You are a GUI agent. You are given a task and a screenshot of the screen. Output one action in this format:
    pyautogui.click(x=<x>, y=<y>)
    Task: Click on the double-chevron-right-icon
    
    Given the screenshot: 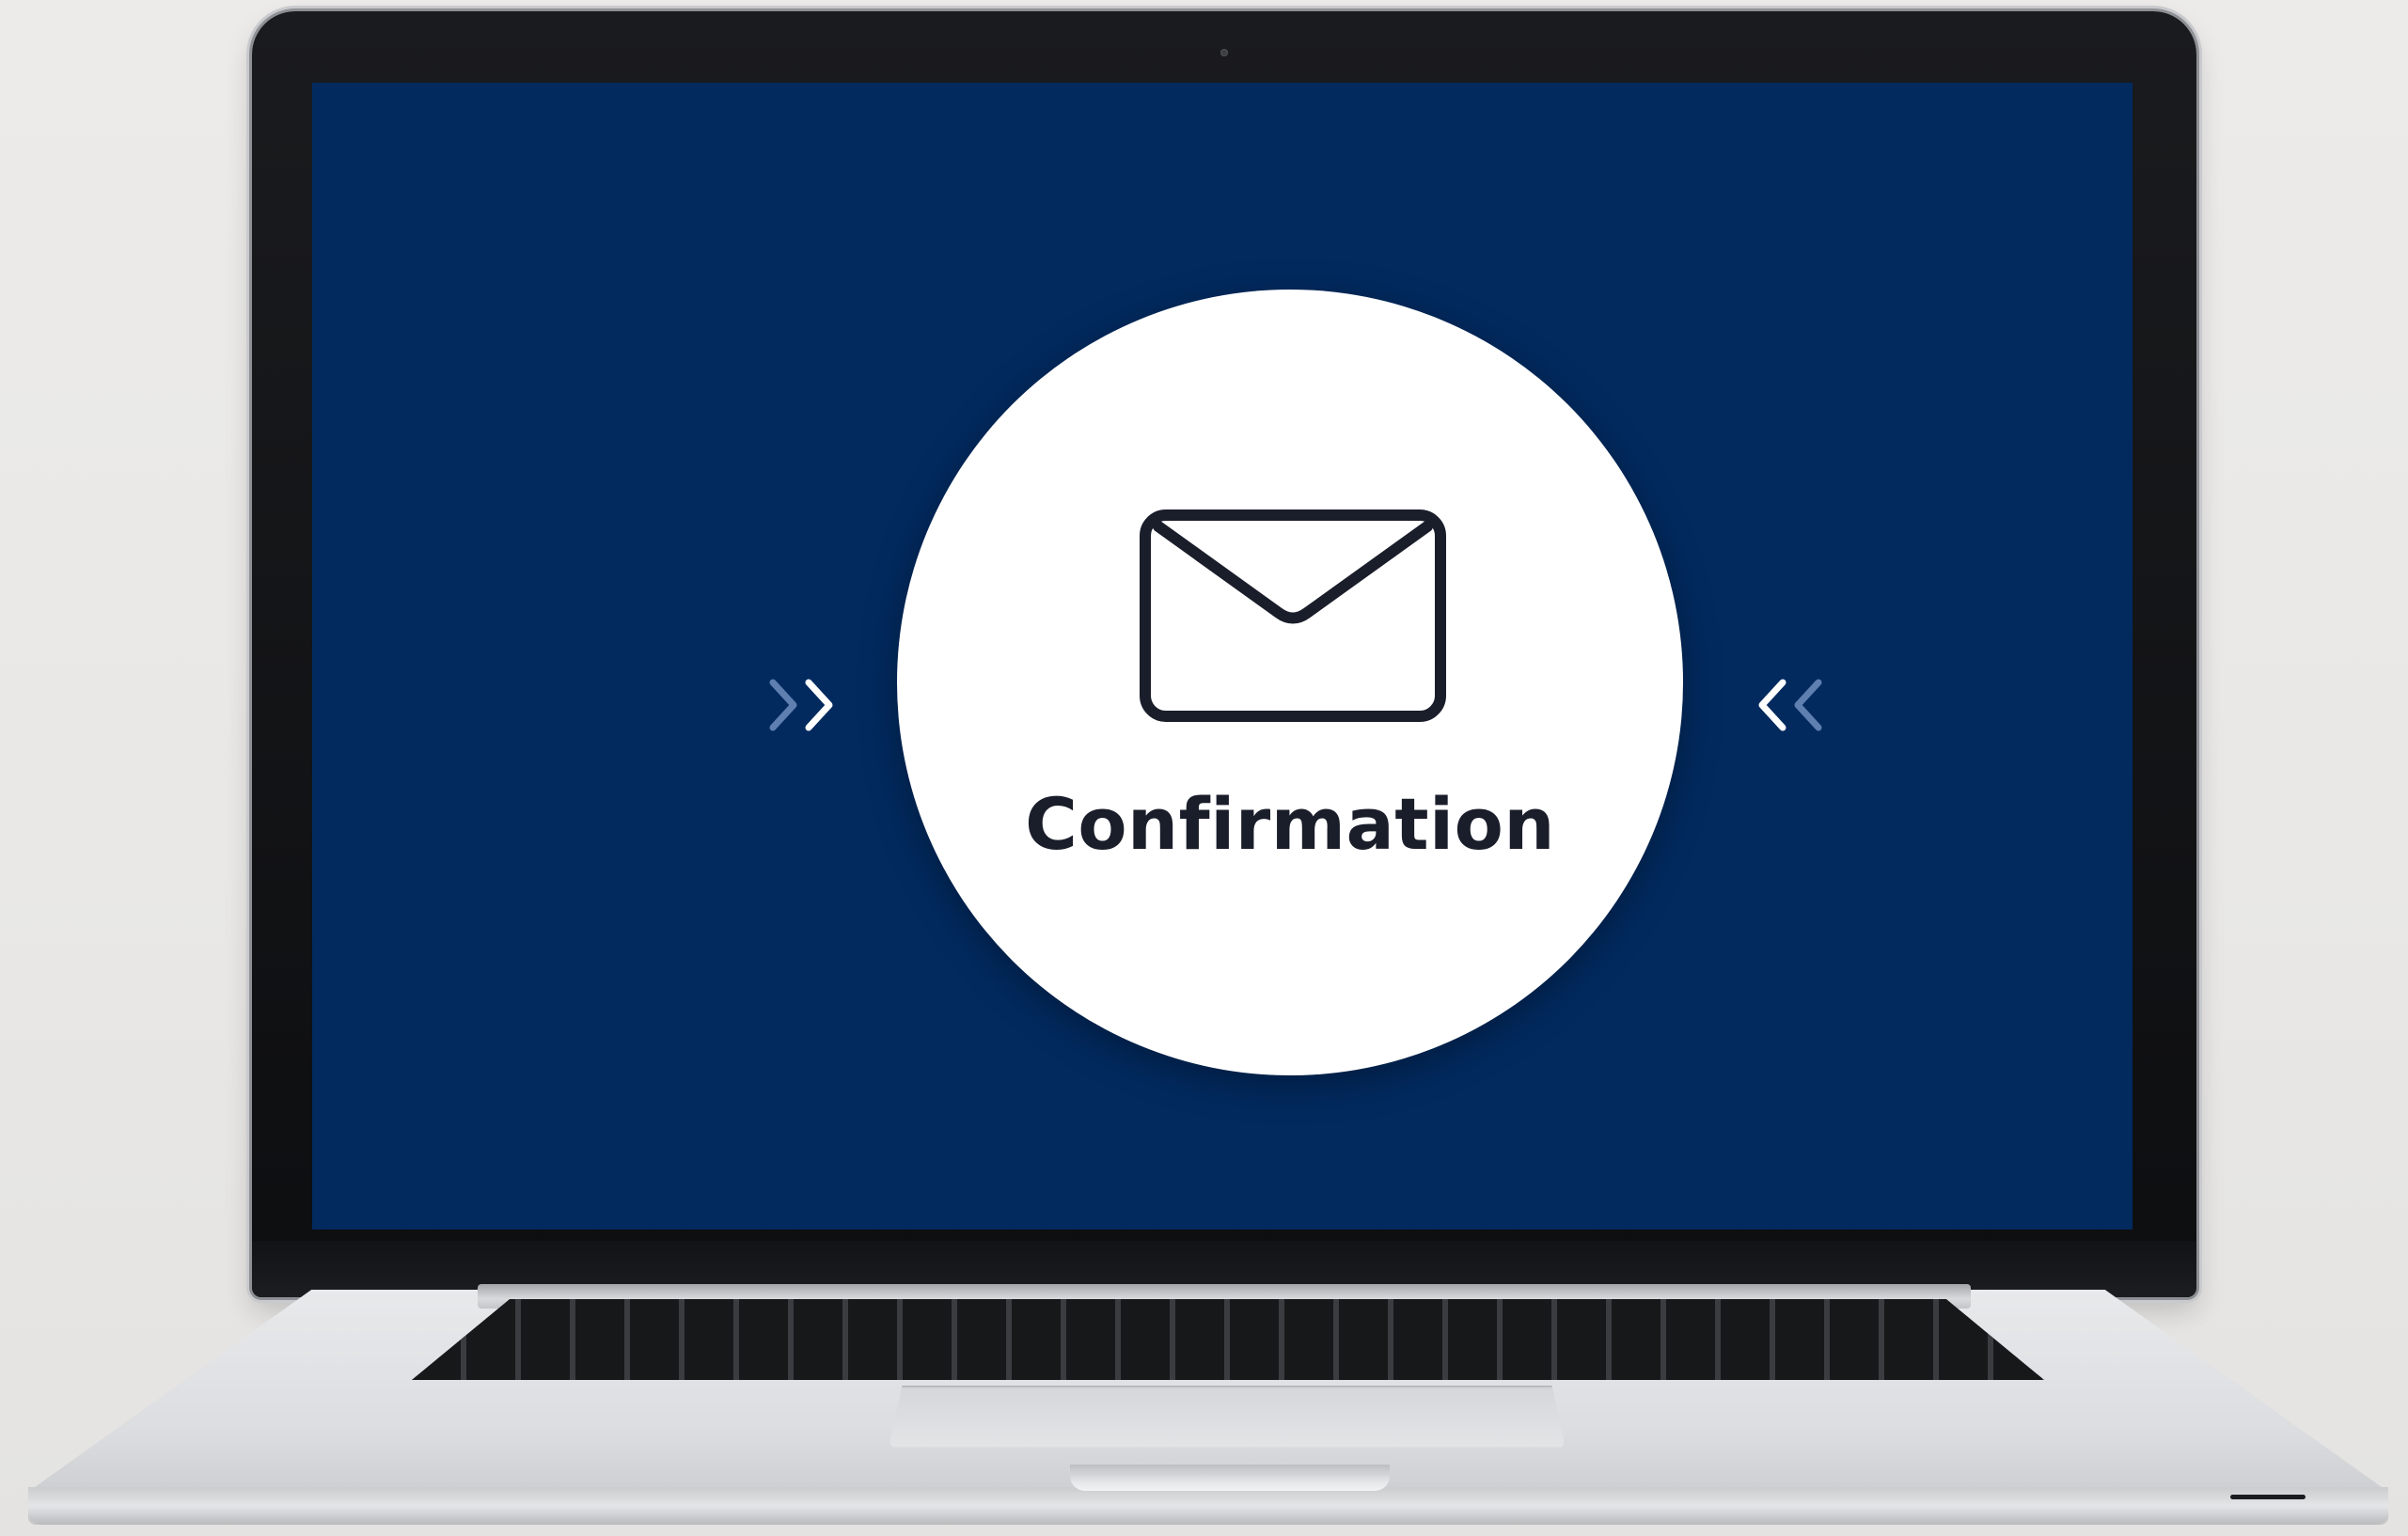 What is the action you would take?
    pyautogui.click(x=801, y=705)
    